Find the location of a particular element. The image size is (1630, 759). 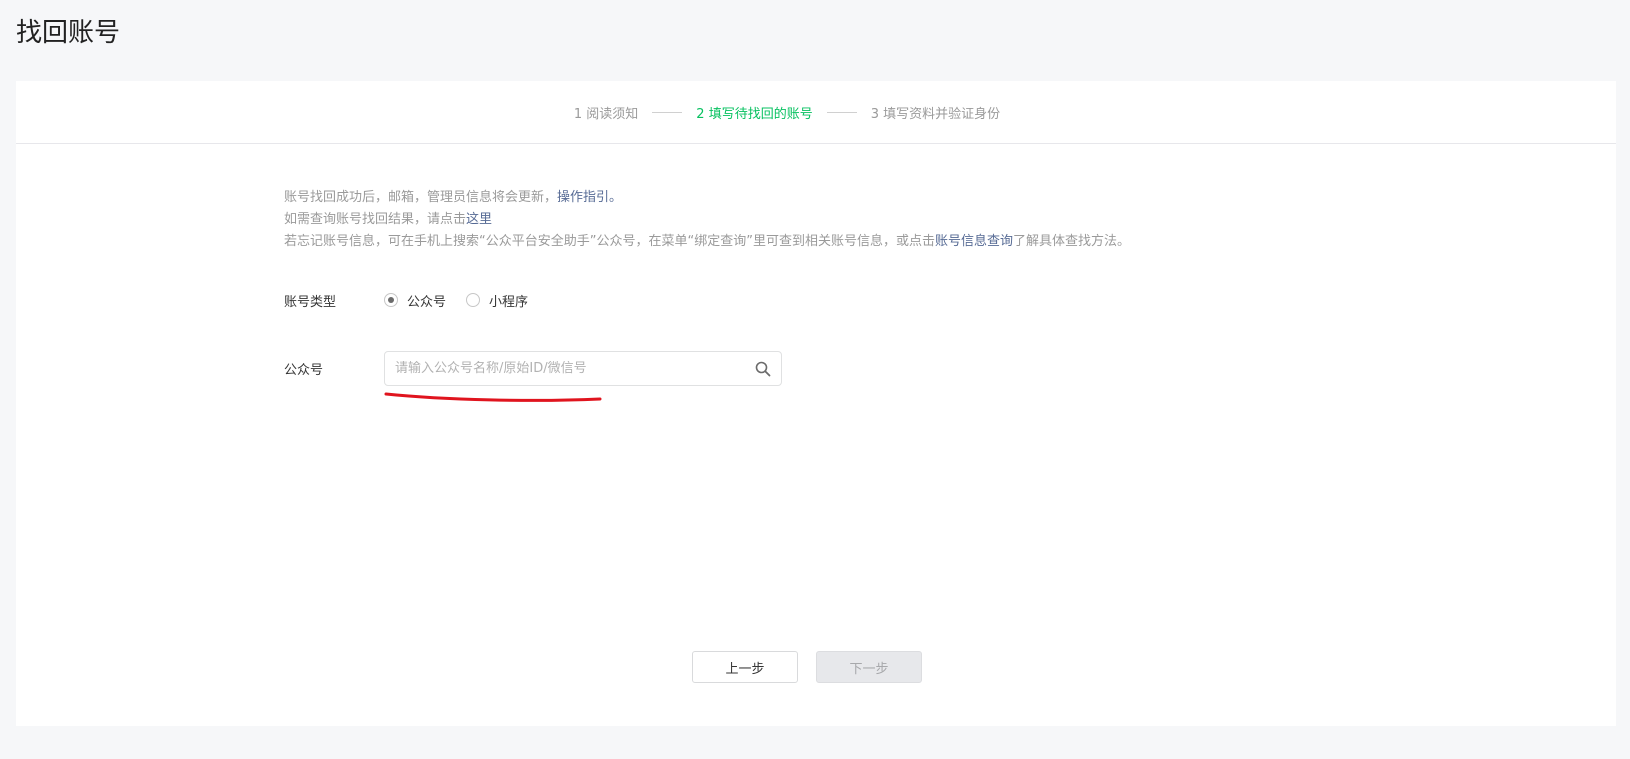

page-title: 找回账号 is located at coordinates (68, 33).